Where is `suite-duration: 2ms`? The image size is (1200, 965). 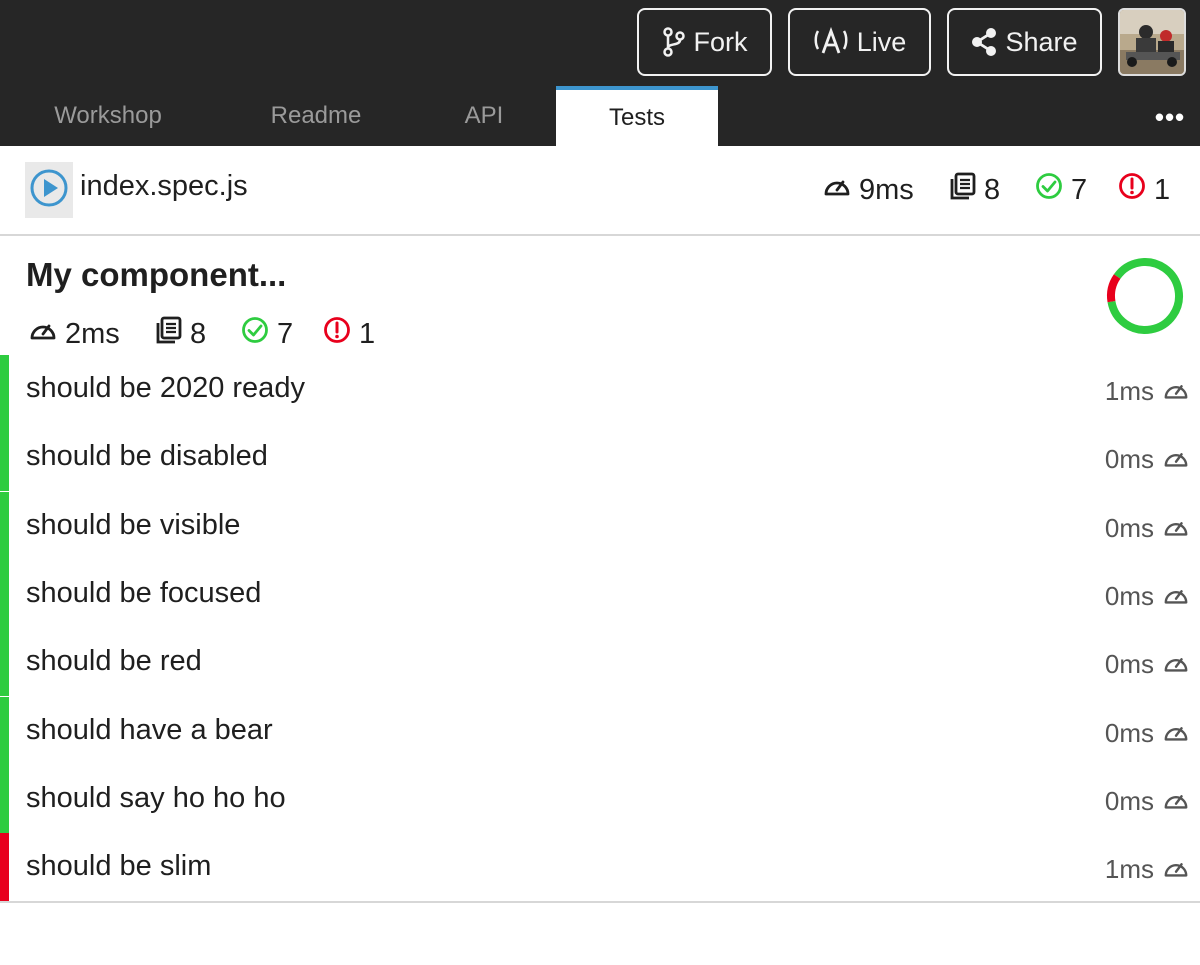 suite-duration: 2ms is located at coordinates (92, 333).